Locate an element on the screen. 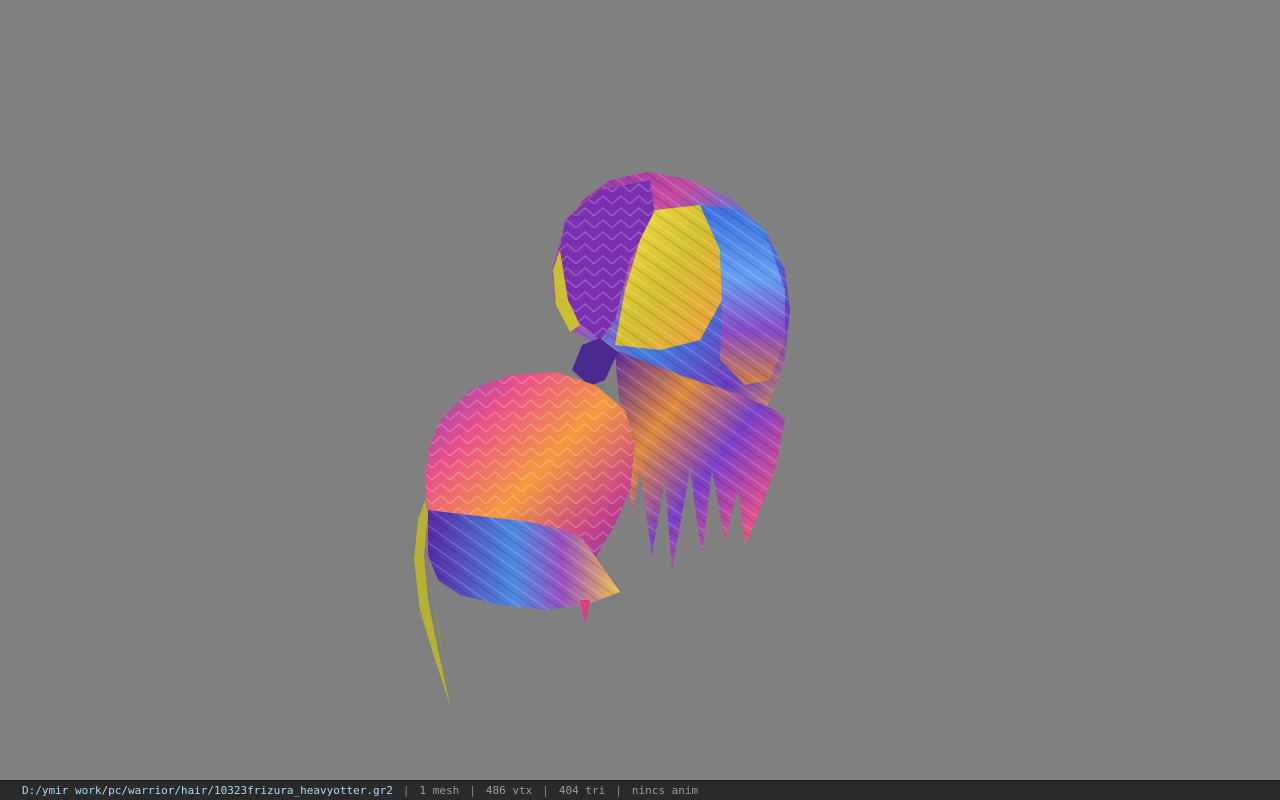  status-mesh-count: 1 mesh is located at coordinates (439, 790).